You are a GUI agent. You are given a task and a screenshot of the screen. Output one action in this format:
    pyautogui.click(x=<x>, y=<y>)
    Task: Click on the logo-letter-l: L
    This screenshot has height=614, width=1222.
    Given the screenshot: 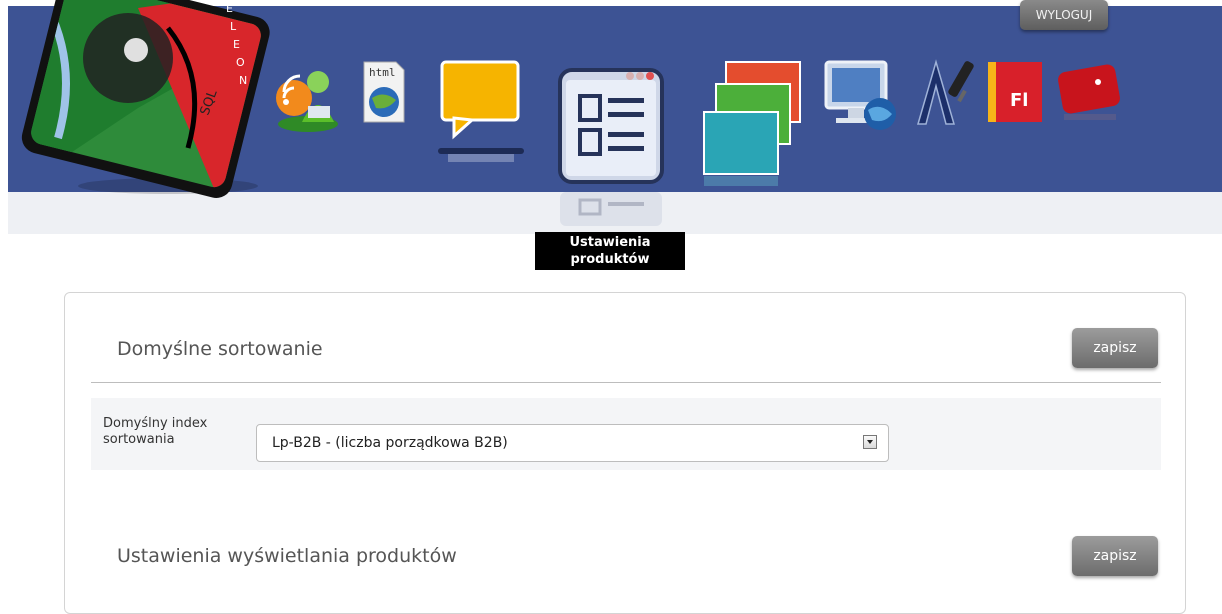 What is the action you would take?
    pyautogui.click(x=233, y=26)
    